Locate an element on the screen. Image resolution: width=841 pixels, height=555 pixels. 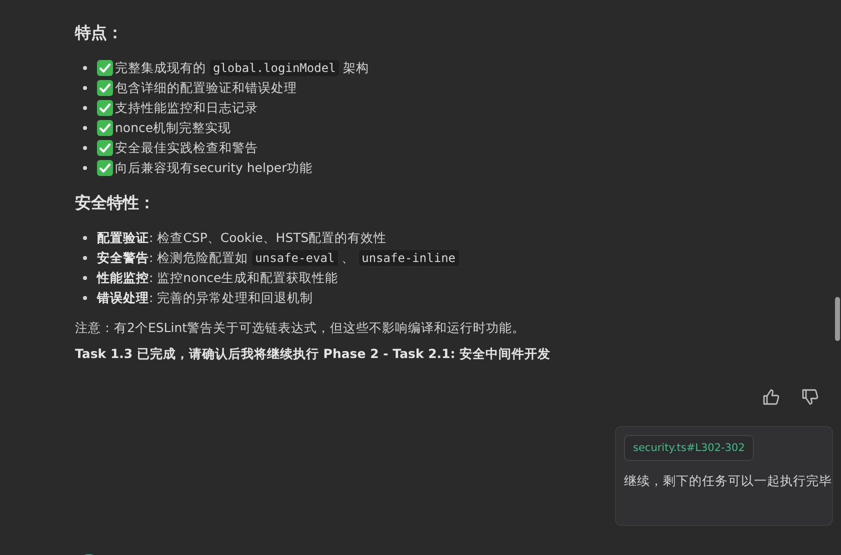
conclusion-text: Task 1.3 已完成，请确认后我将继续执行 Phase 2 - Task 2.1: 安全中间件开发 is located at coordinates (313, 354).